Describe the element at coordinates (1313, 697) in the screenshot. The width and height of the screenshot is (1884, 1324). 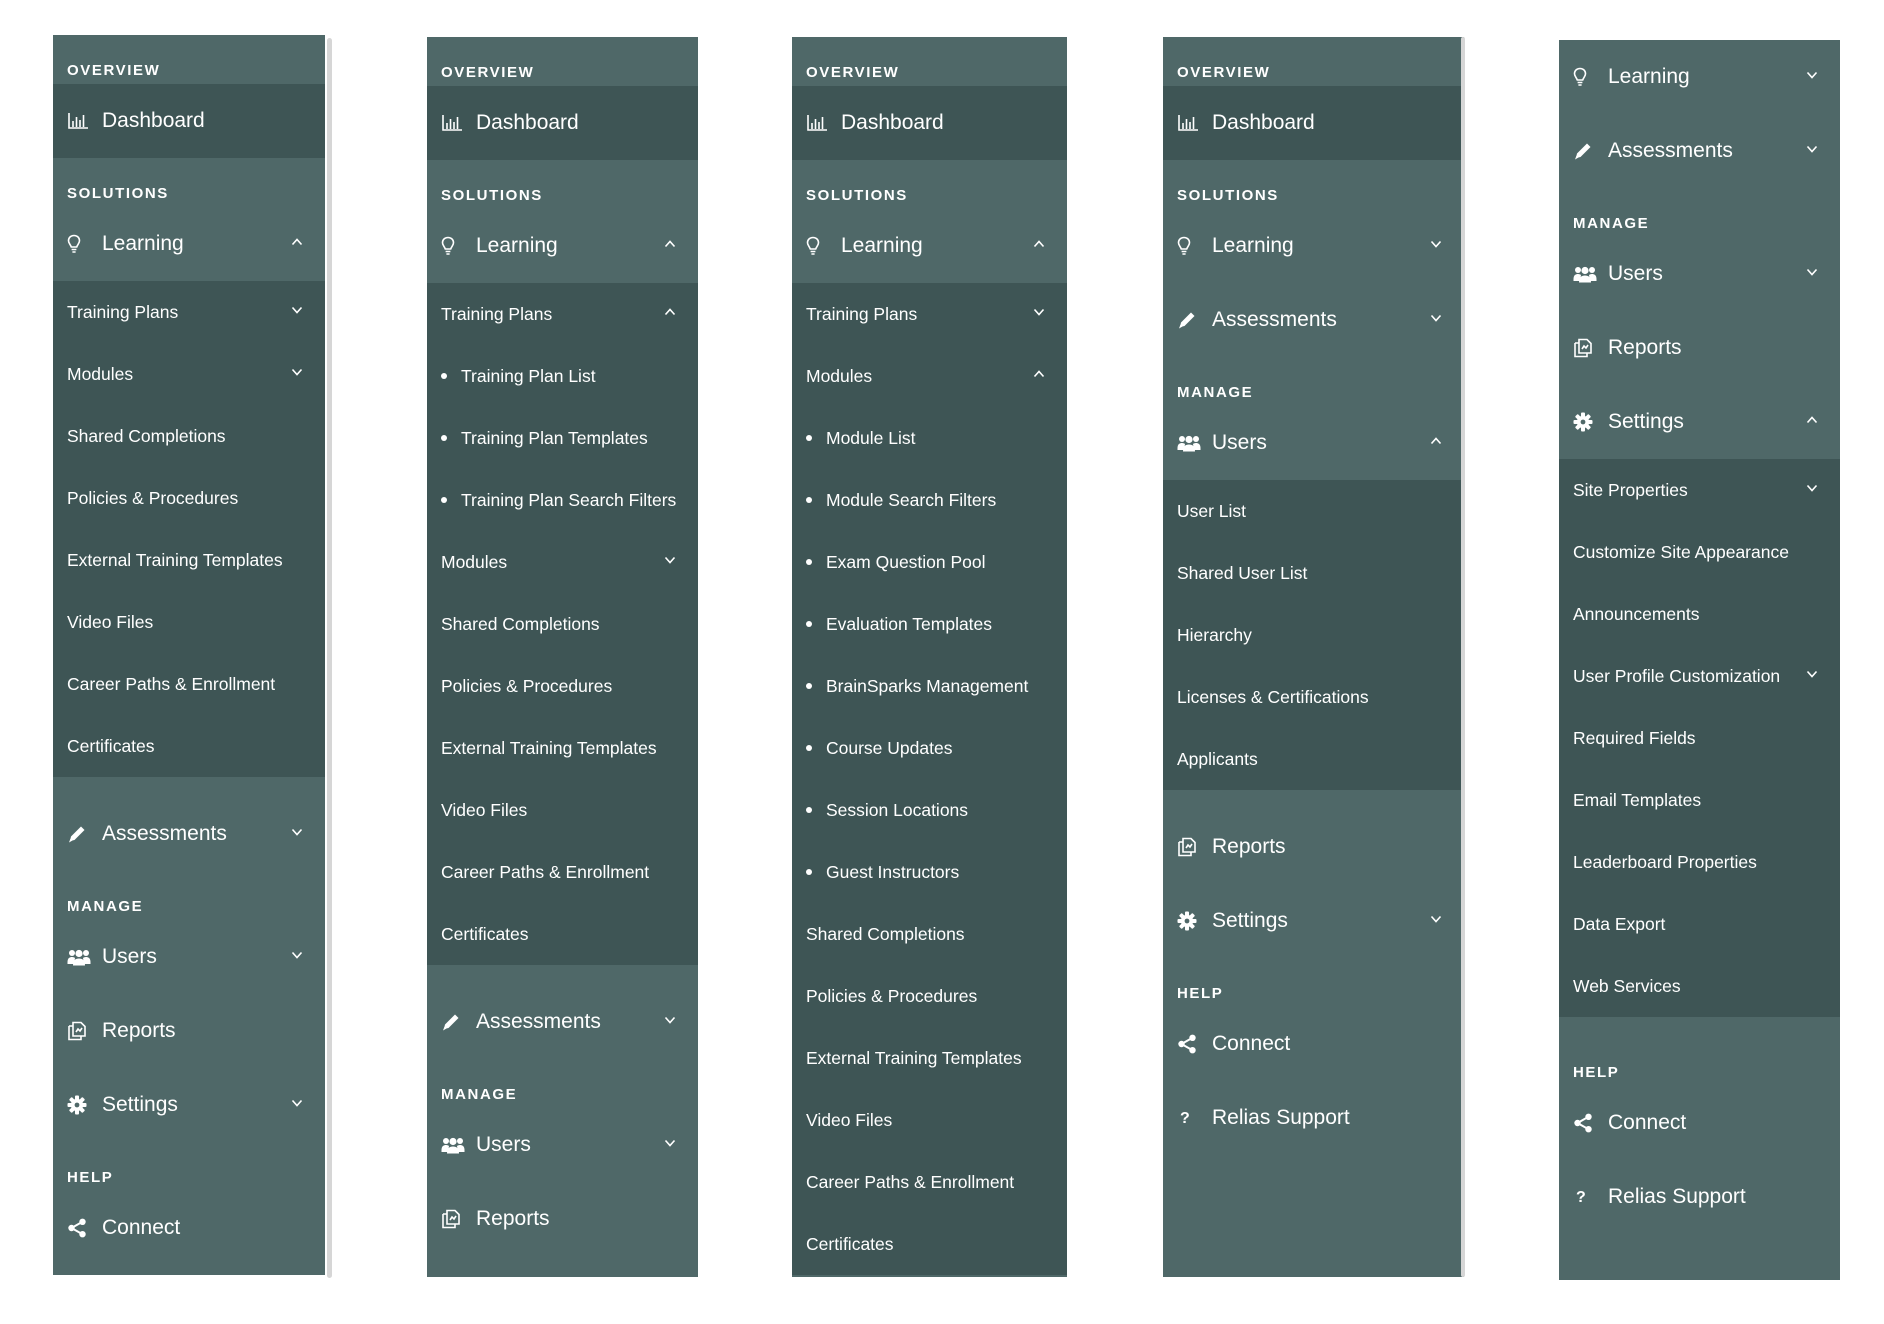
I see `nav-subitem-licenses-certifications: Licenses & Certifications` at that location.